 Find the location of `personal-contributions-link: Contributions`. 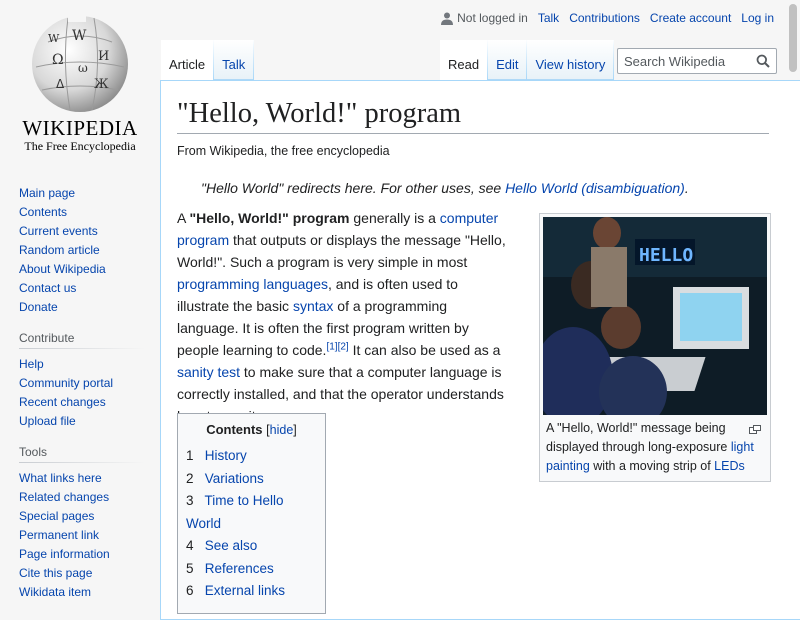

personal-contributions-link: Contributions is located at coordinates (604, 18).